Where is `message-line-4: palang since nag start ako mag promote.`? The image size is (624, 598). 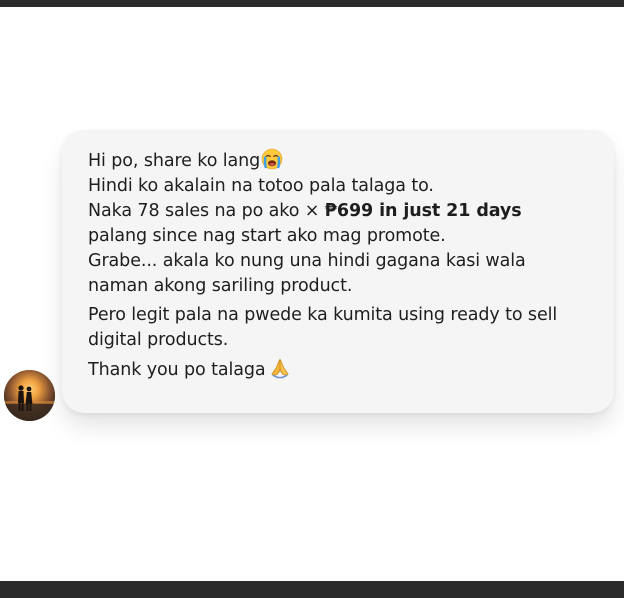
message-line-4: palang since nag start ako mag promote. is located at coordinates (267, 236).